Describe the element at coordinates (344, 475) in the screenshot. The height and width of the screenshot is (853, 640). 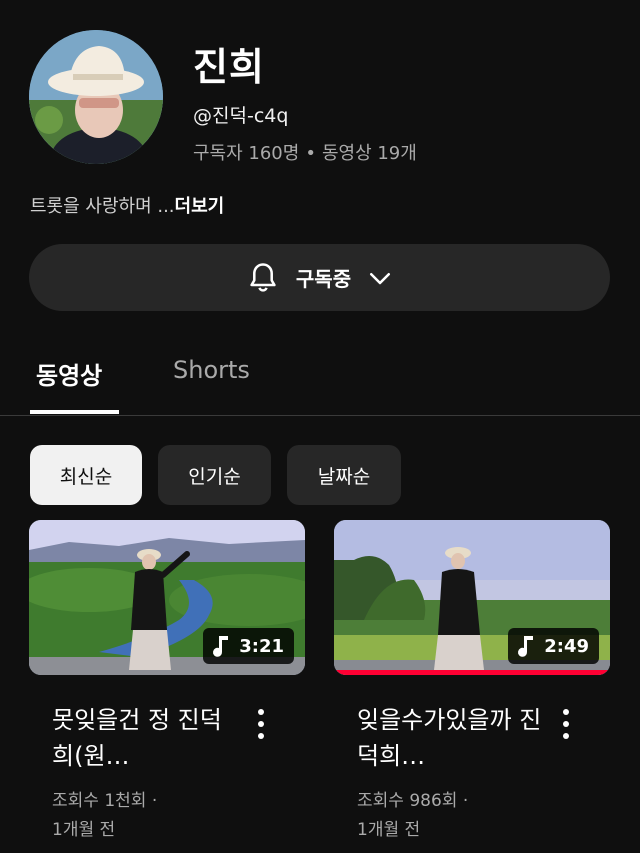
I see `chip-oldest: 날짜순` at that location.